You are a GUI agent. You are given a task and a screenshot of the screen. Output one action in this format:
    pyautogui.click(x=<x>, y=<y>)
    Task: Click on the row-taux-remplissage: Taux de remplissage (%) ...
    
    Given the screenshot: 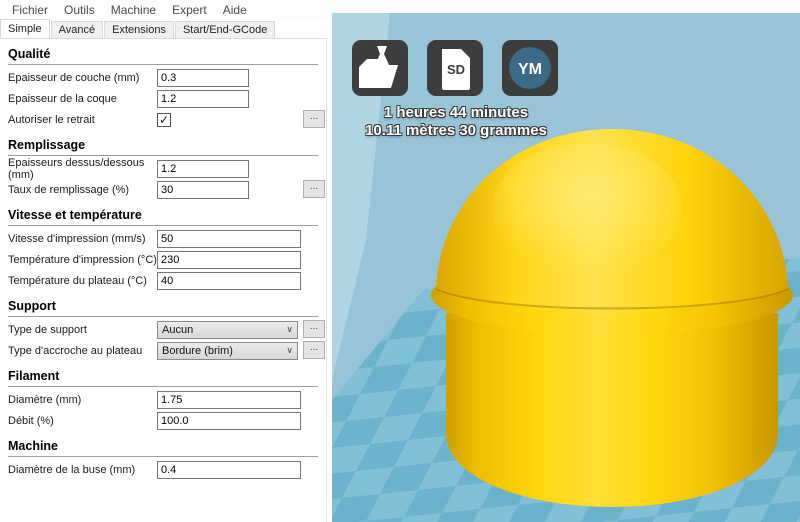 What is the action you would take?
    pyautogui.click(x=166, y=189)
    